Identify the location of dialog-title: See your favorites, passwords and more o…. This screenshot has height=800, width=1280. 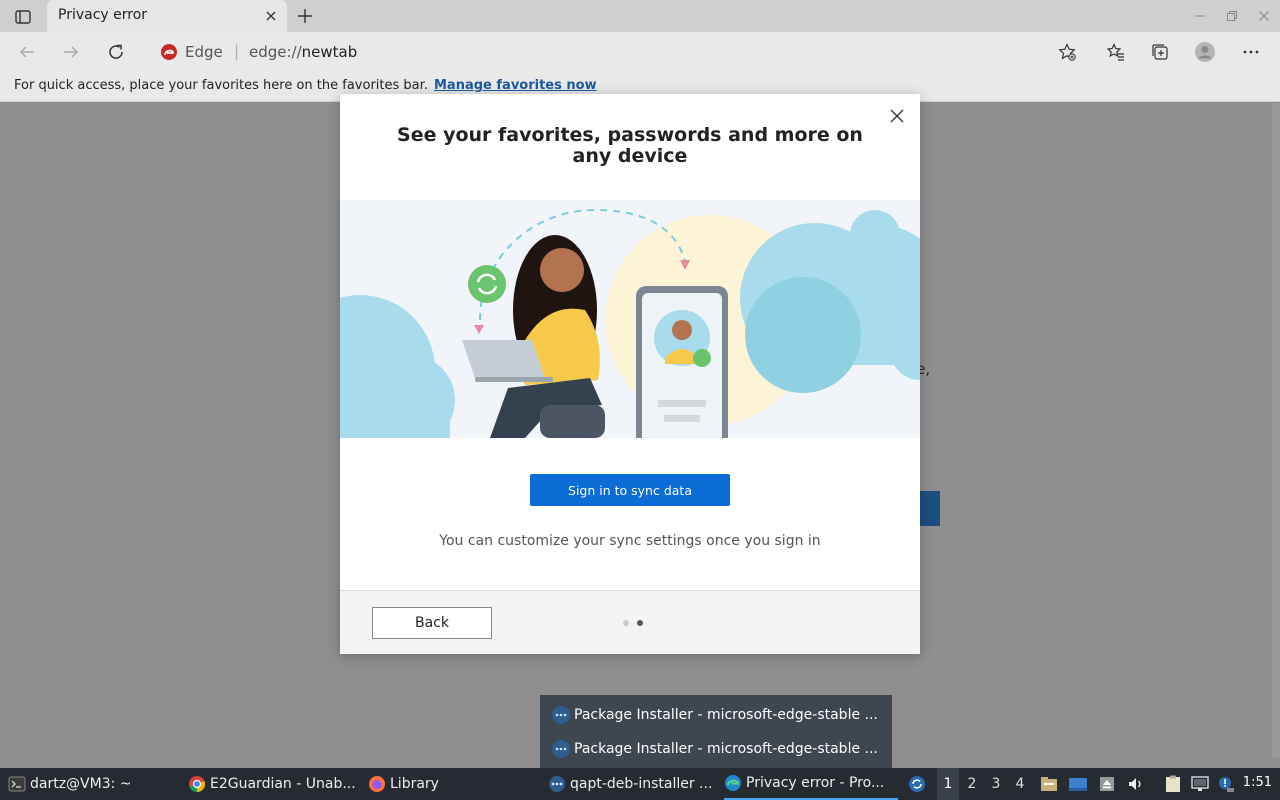
(630, 145).